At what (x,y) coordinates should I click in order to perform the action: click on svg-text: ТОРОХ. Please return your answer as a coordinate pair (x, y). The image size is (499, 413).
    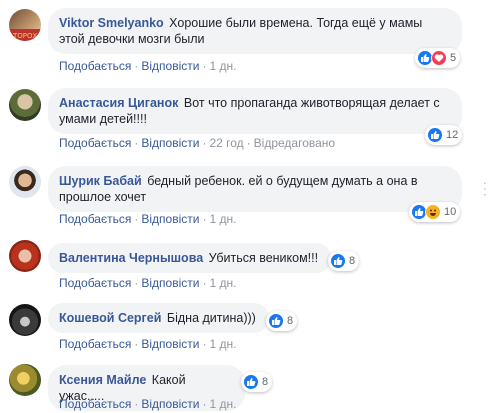
    Looking at the image, I should click on (25, 36).